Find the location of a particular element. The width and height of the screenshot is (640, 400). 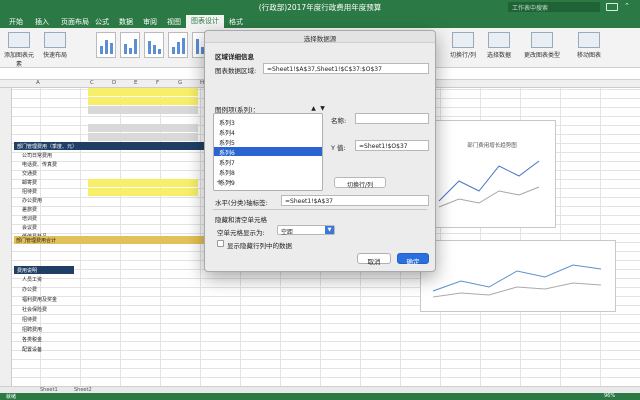

hidden-empty-heading: 隐藏和清空单元格 is located at coordinates (241, 220).